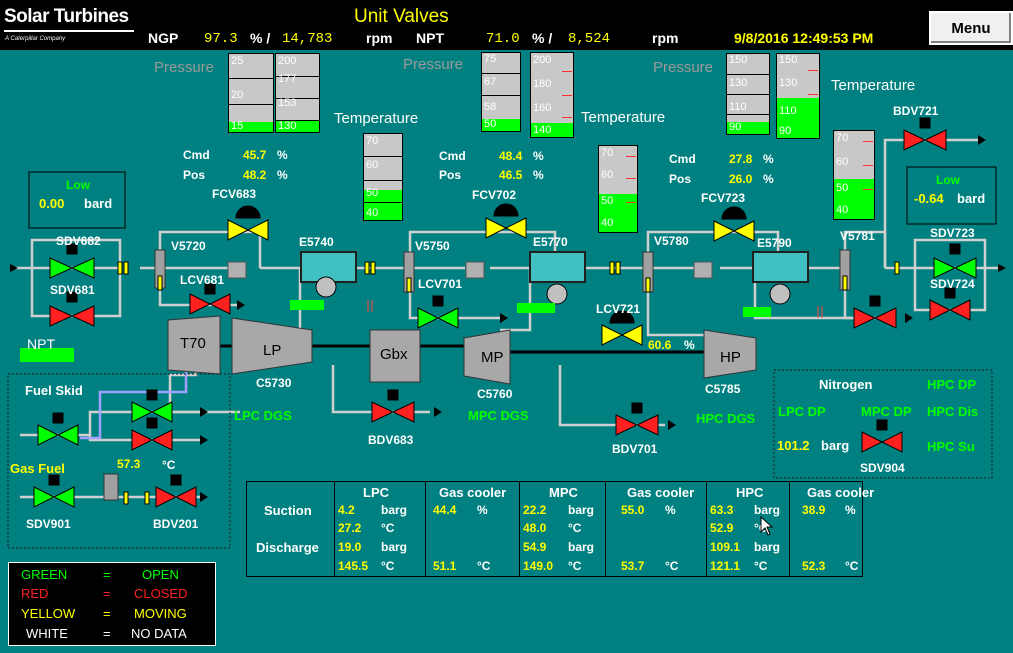 The width and height of the screenshot is (1013, 653). What do you see at coordinates (882, 468) in the screenshot?
I see `sdv904-tag: SDV904` at bounding box center [882, 468].